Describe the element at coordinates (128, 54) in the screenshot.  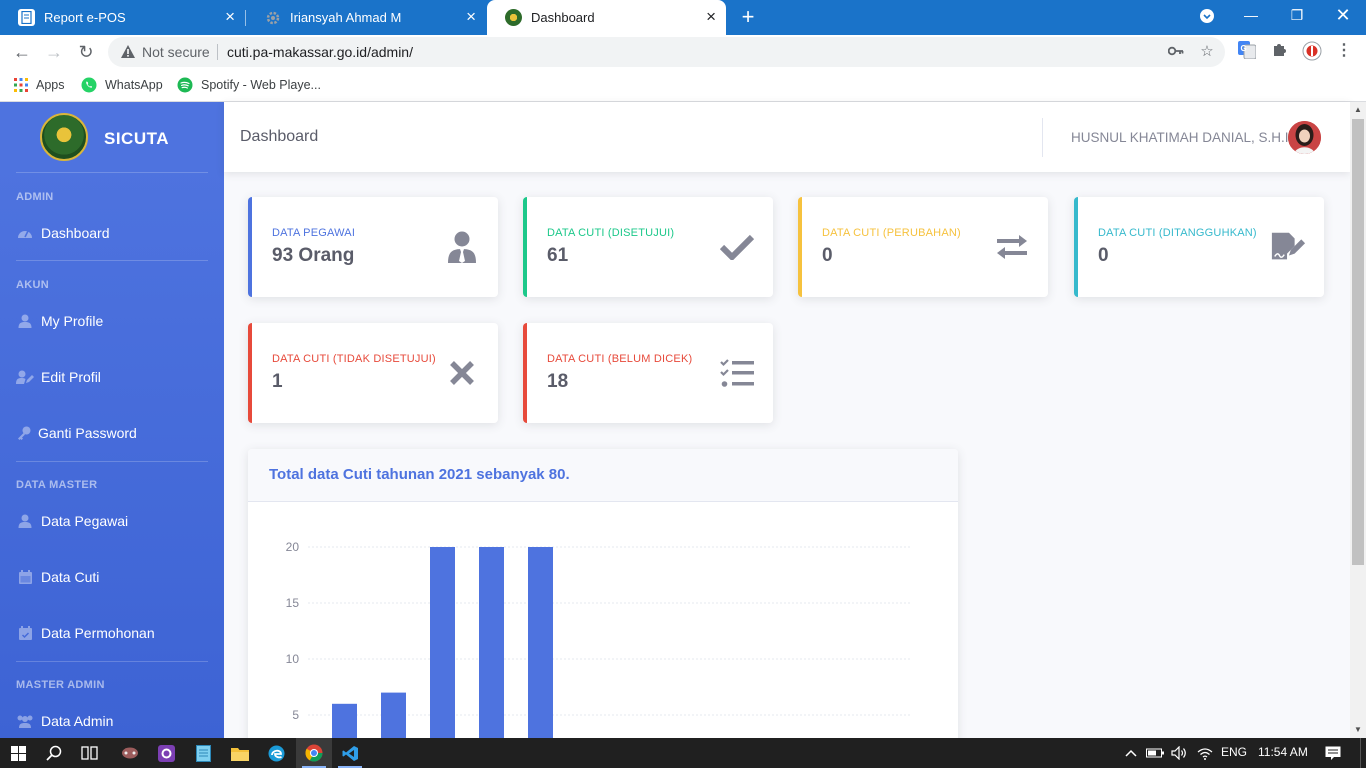
I see `warning-icon` at that location.